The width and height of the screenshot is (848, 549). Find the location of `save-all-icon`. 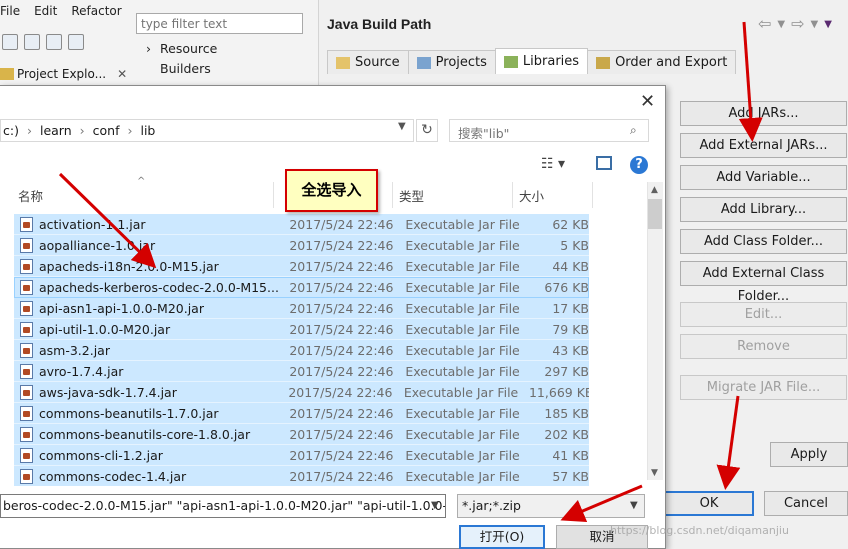

save-all-icon is located at coordinates (54, 42).